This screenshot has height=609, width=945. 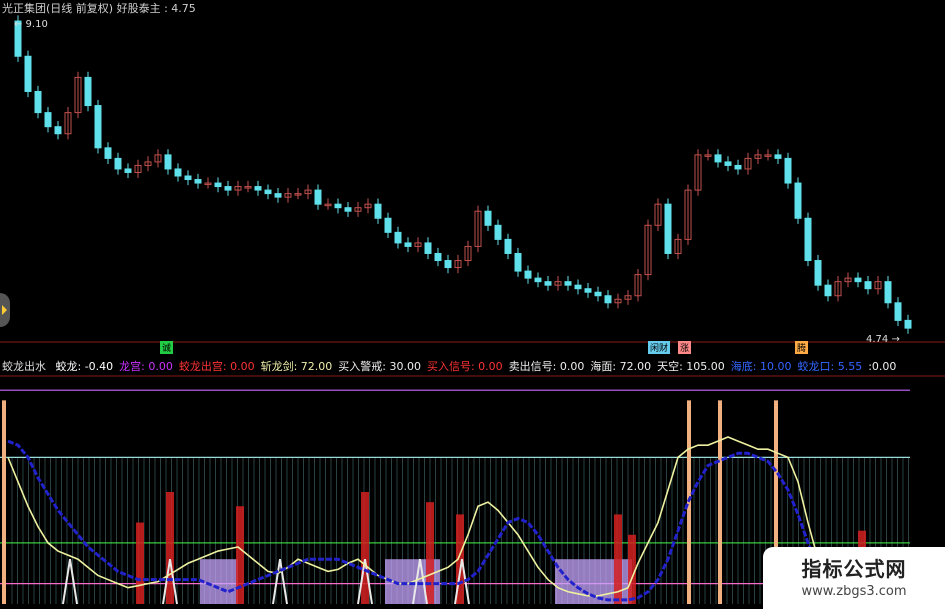 What do you see at coordinates (546, 366) in the screenshot?
I see `indicator-item-6: 卖出信号: 0.00` at bounding box center [546, 366].